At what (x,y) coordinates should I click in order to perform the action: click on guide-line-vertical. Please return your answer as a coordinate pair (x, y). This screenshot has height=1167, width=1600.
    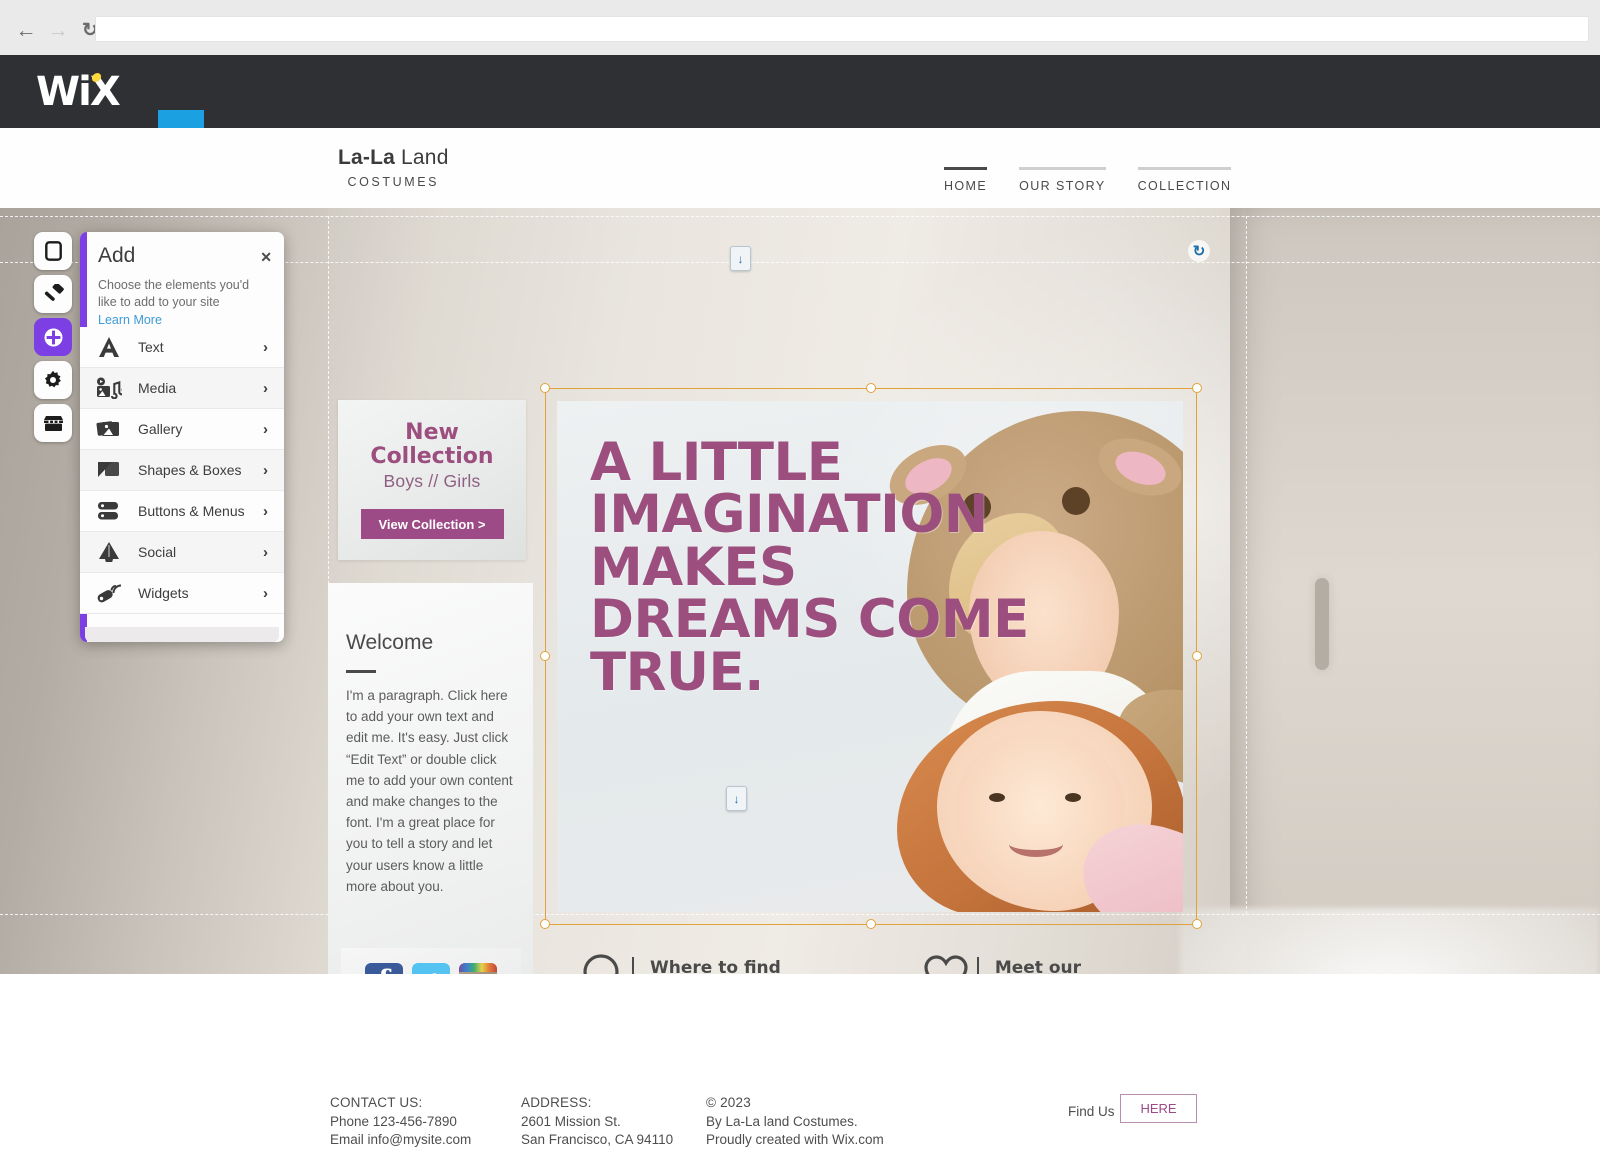
    Looking at the image, I should click on (1246, 565).